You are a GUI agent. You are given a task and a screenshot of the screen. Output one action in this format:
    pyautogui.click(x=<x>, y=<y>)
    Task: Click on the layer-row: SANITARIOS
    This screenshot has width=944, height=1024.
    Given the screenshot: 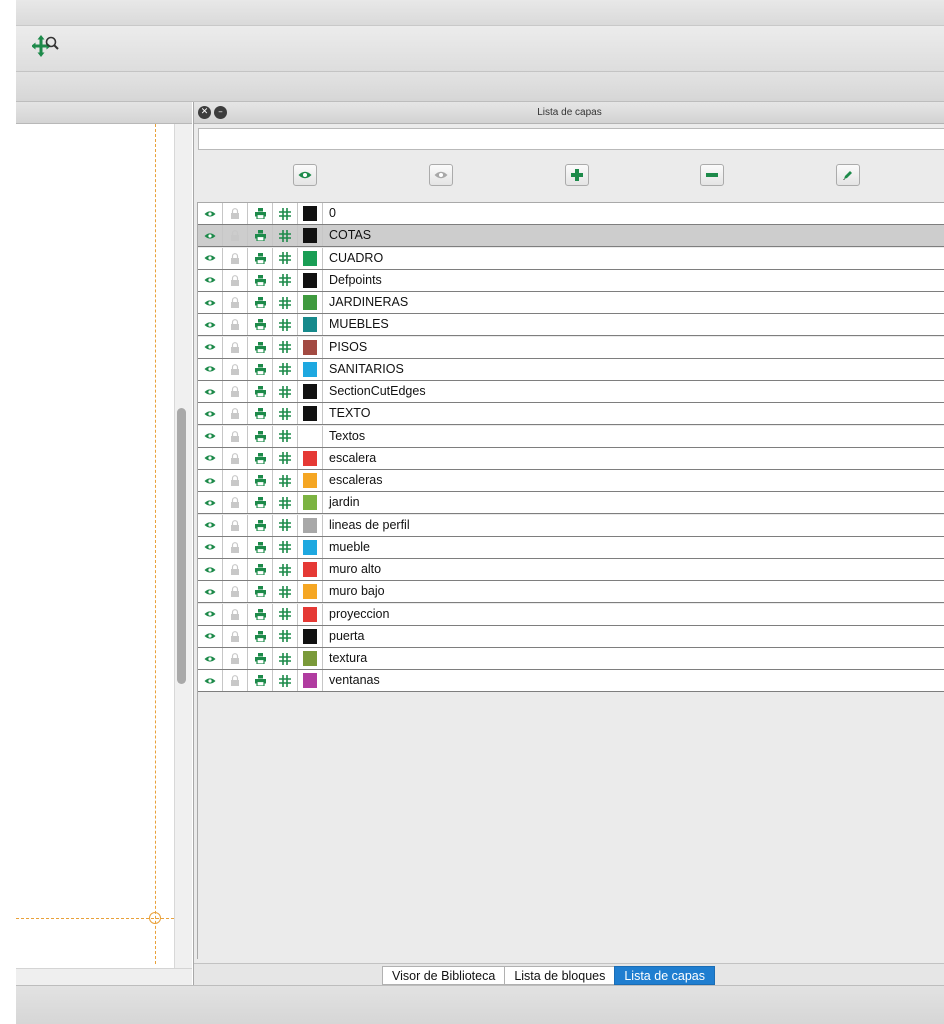 What is the action you would take?
    pyautogui.click(x=571, y=369)
    